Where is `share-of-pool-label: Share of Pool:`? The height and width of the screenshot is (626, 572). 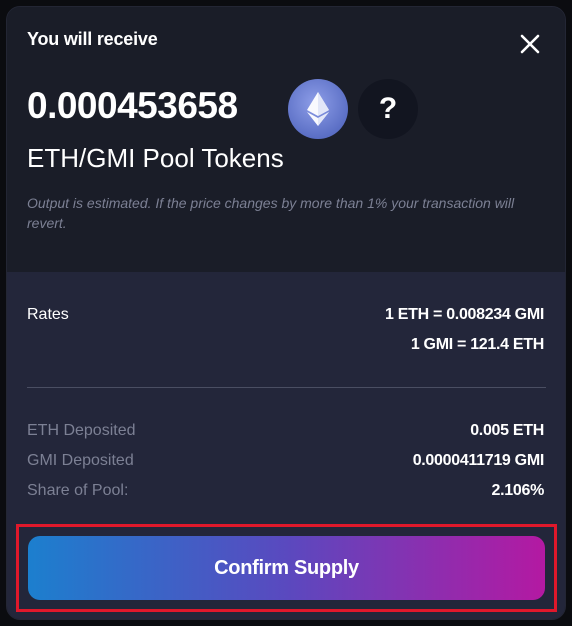 share-of-pool-label: Share of Pool: is located at coordinates (78, 490).